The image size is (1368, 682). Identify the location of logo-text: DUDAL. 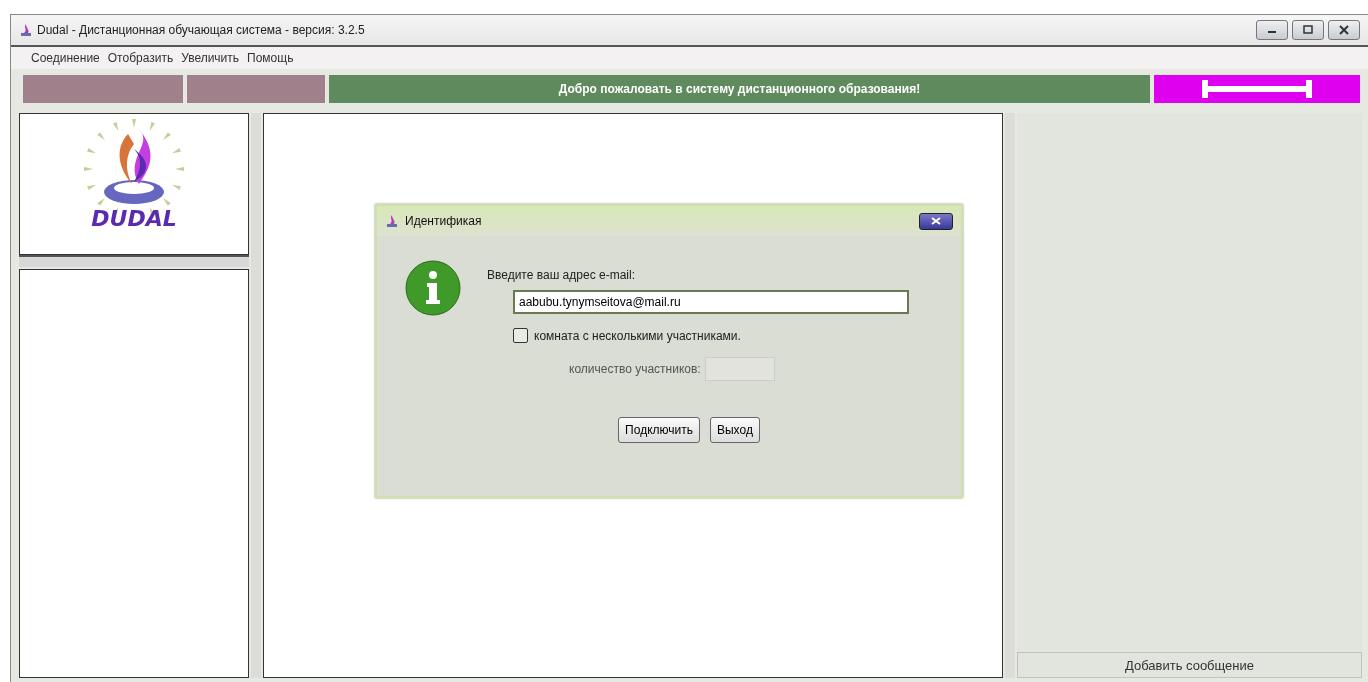
(134, 218).